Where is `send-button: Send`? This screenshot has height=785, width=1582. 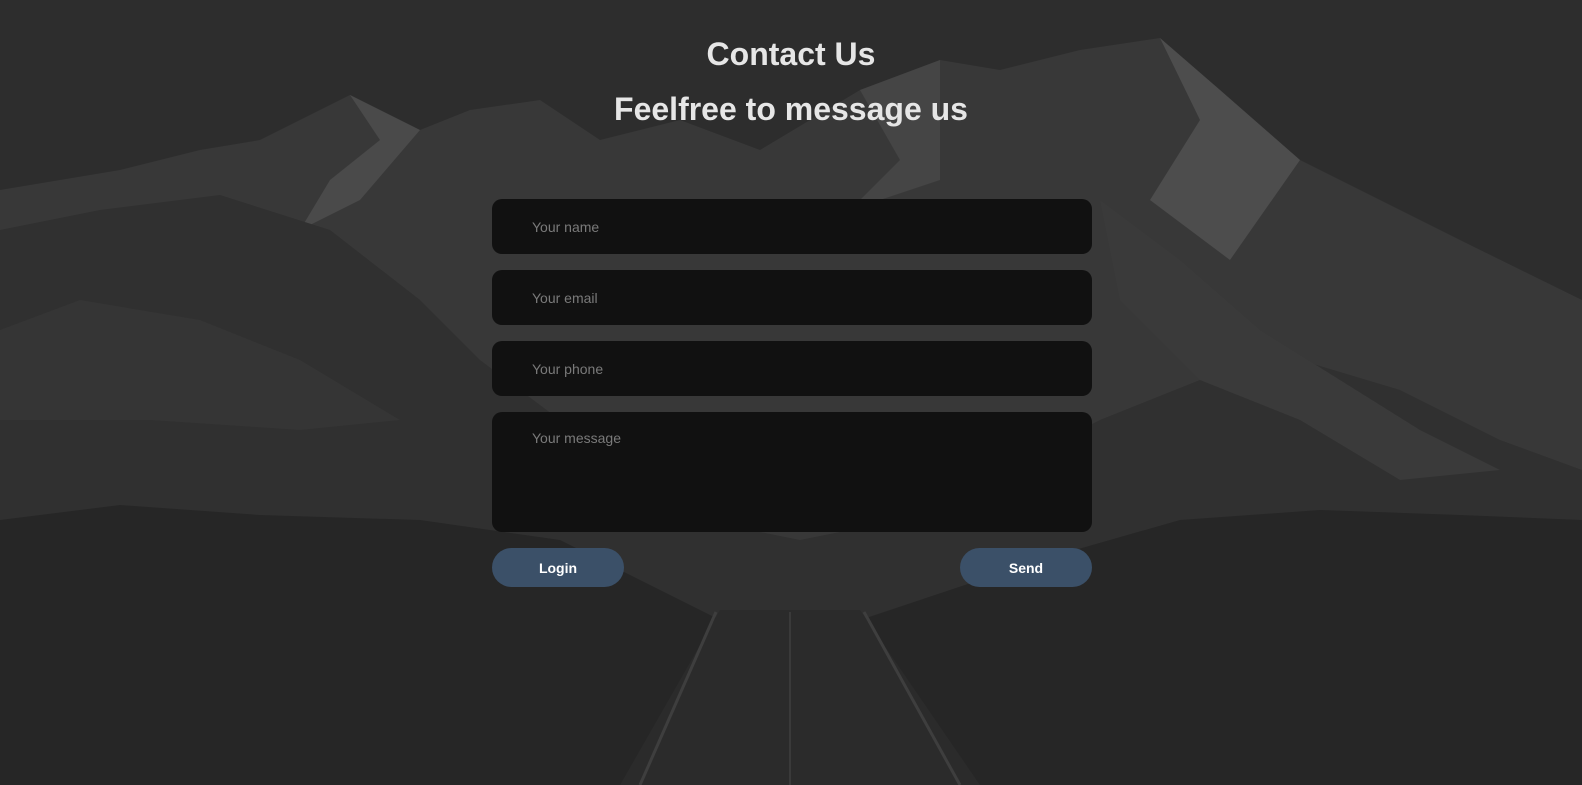
send-button: Send is located at coordinates (1026, 567).